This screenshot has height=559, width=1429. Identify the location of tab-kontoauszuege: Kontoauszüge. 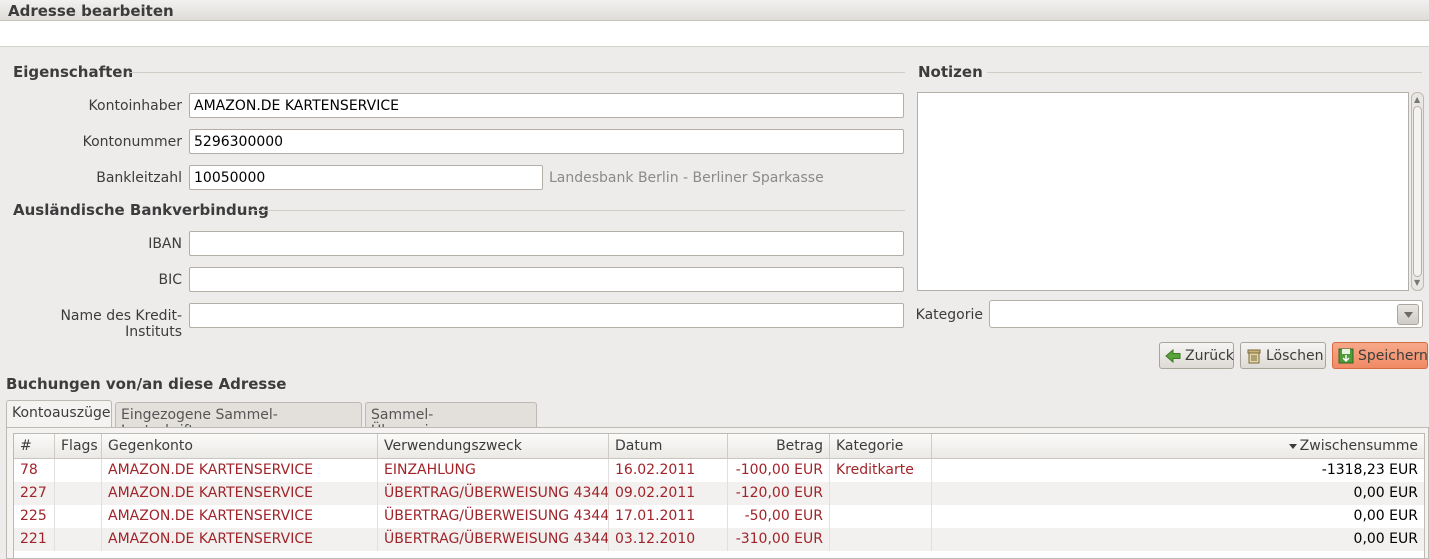
(59, 414).